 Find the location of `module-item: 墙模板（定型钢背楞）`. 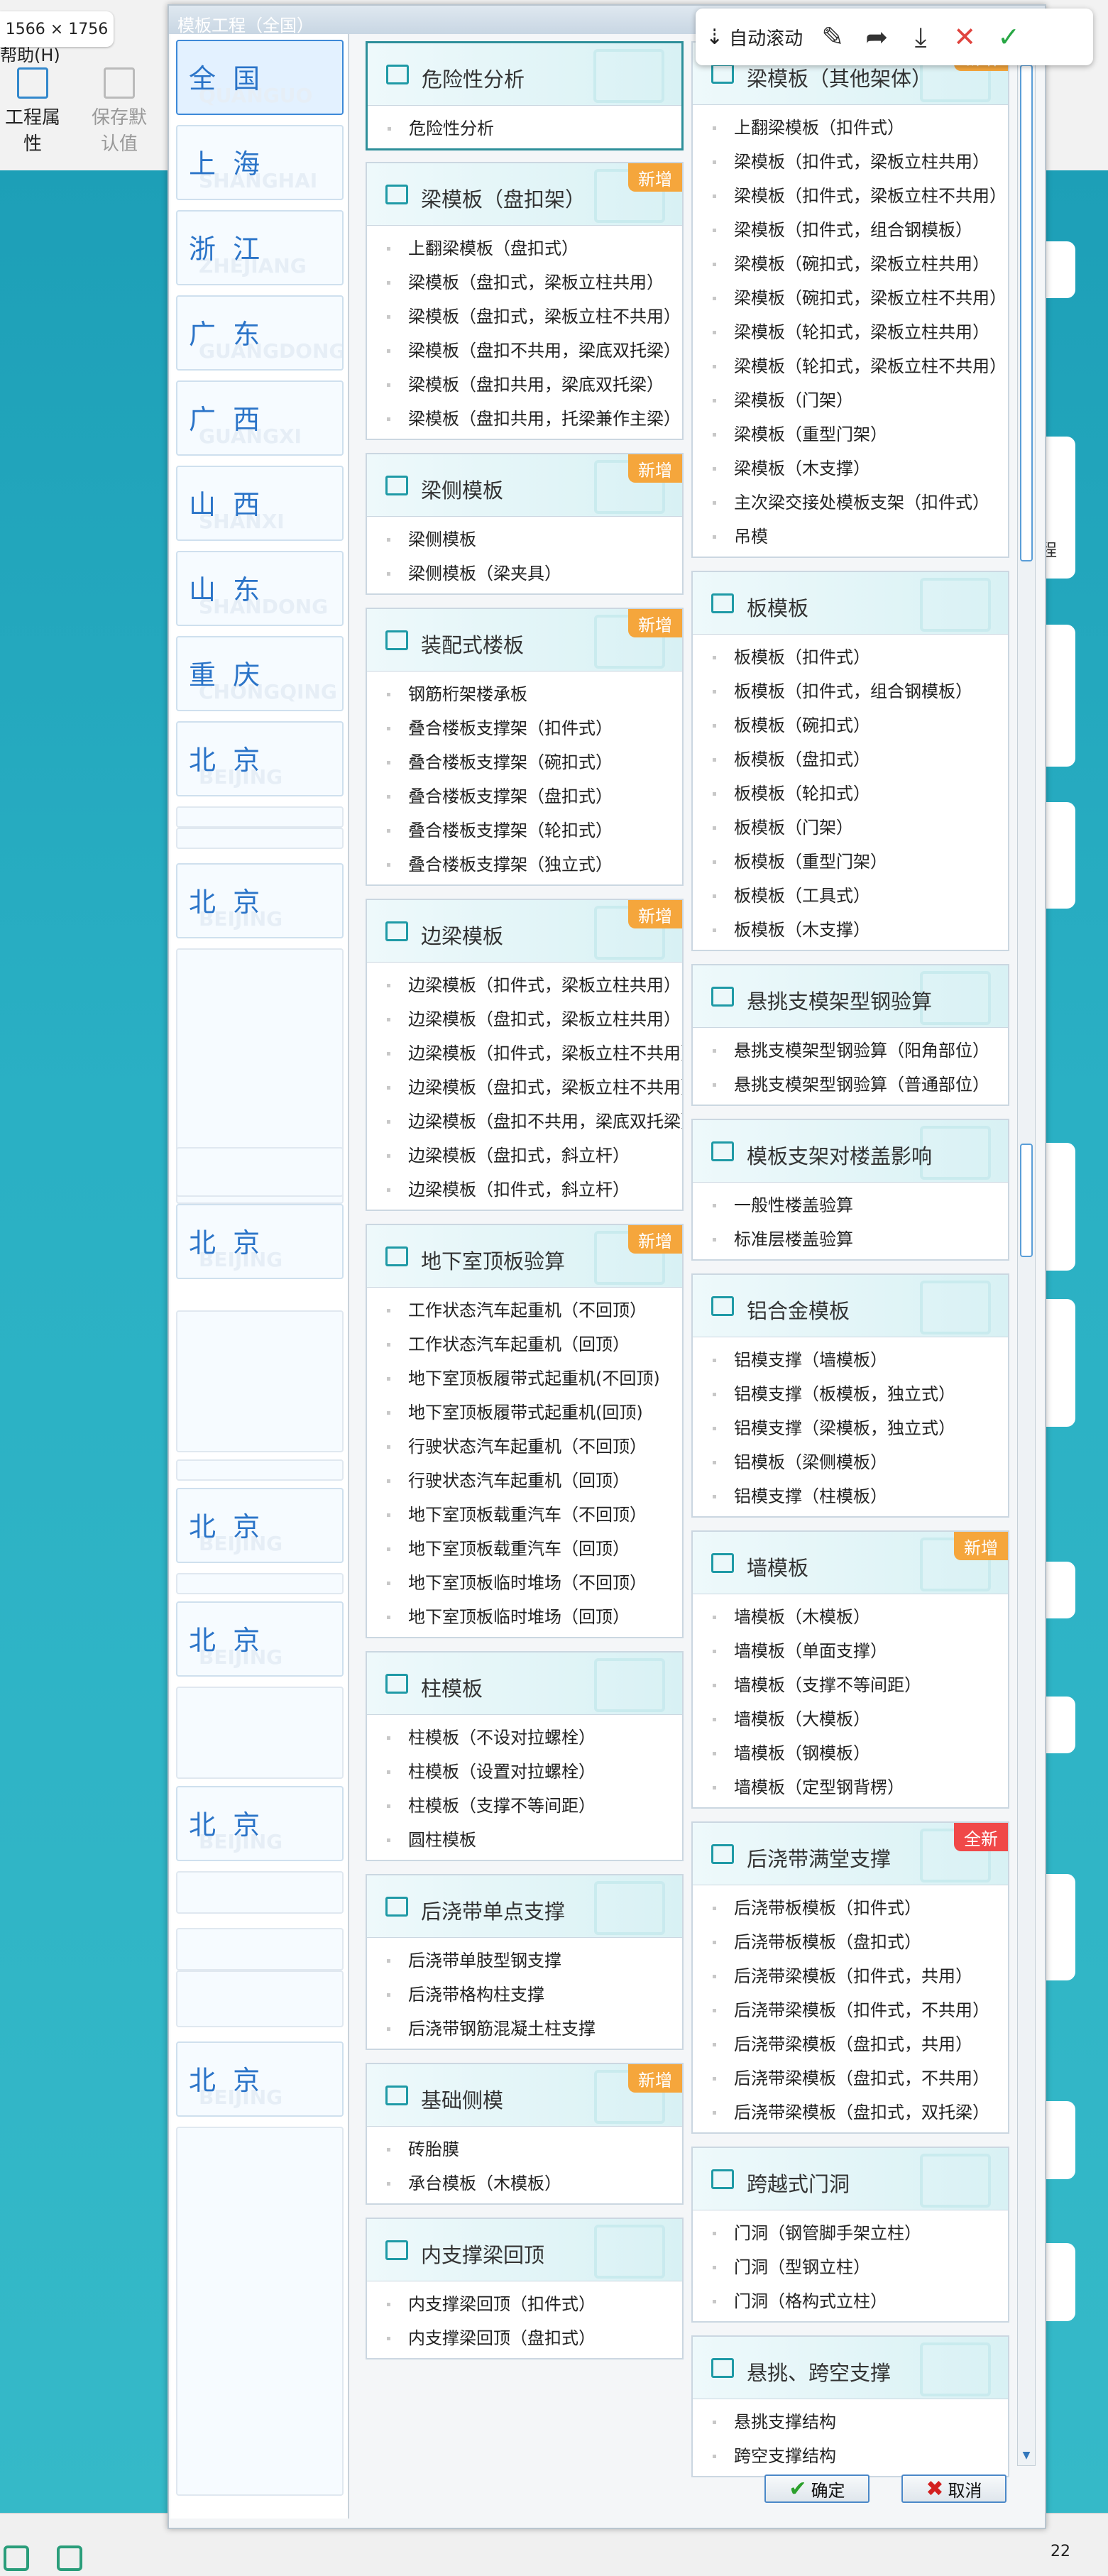

module-item: 墙模板（定型钢背楞） is located at coordinates (850, 1787).